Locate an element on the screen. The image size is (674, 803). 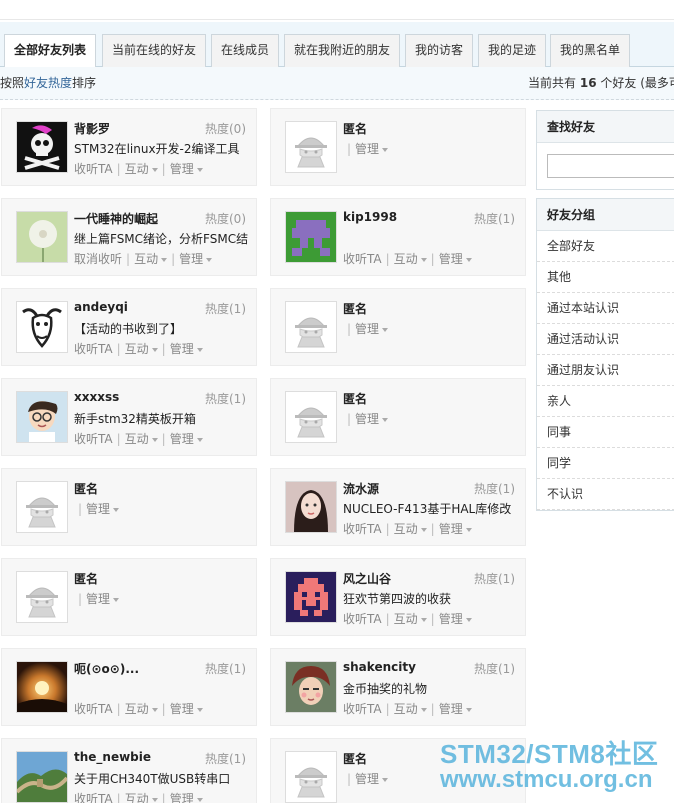
group-item: 全部好友 is located at coordinates (605, 246).